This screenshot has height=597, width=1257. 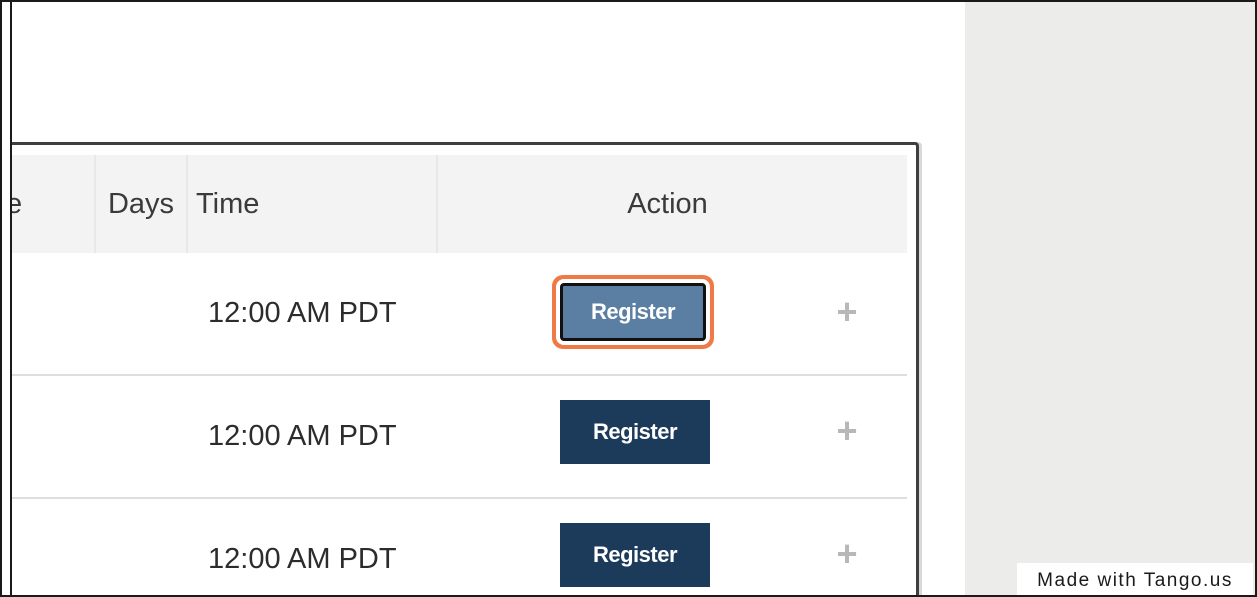 I want to click on column-header-time: Time, so click(x=313, y=204).